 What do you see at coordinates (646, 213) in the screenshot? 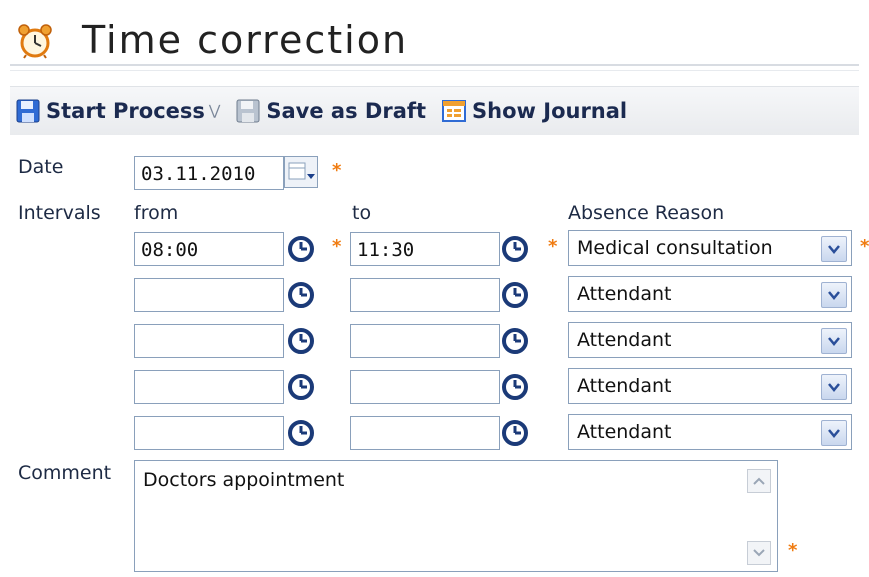
I see `absence-reason-label: Absence Reason` at bounding box center [646, 213].